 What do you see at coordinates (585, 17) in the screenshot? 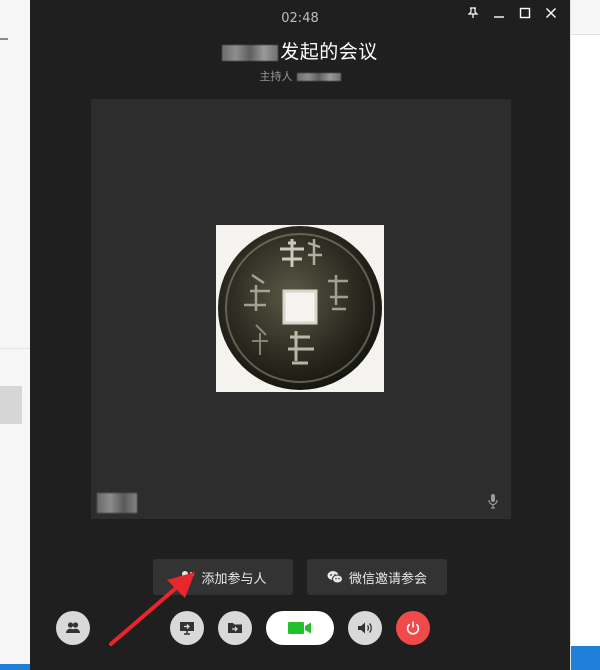
I see `background-topbar` at bounding box center [585, 17].